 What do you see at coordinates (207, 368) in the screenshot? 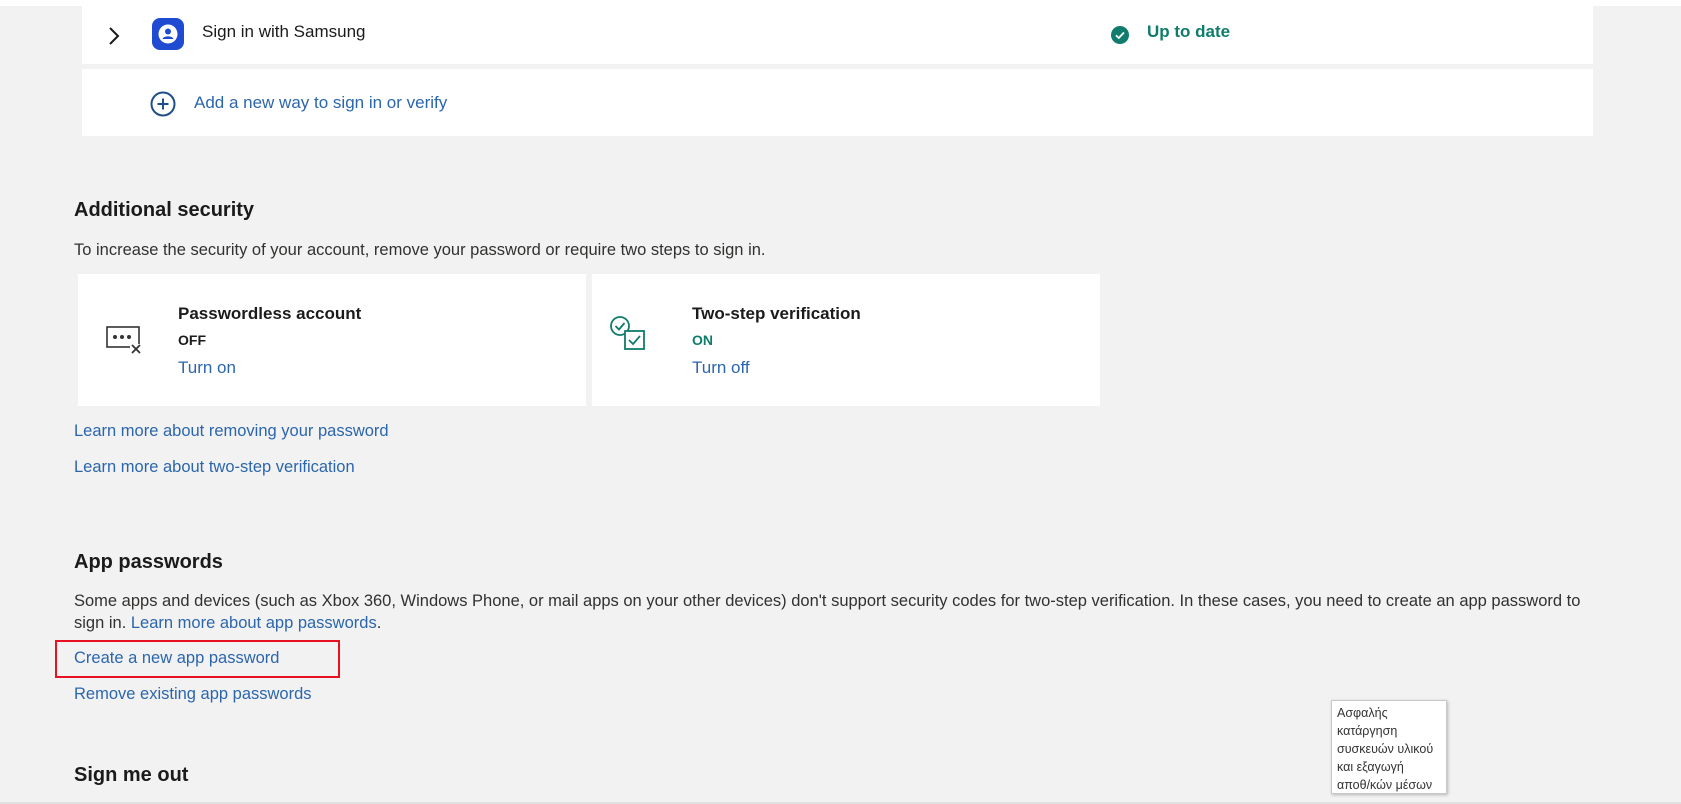
I see `turn-on-passwordless-link: Turn on` at bounding box center [207, 368].